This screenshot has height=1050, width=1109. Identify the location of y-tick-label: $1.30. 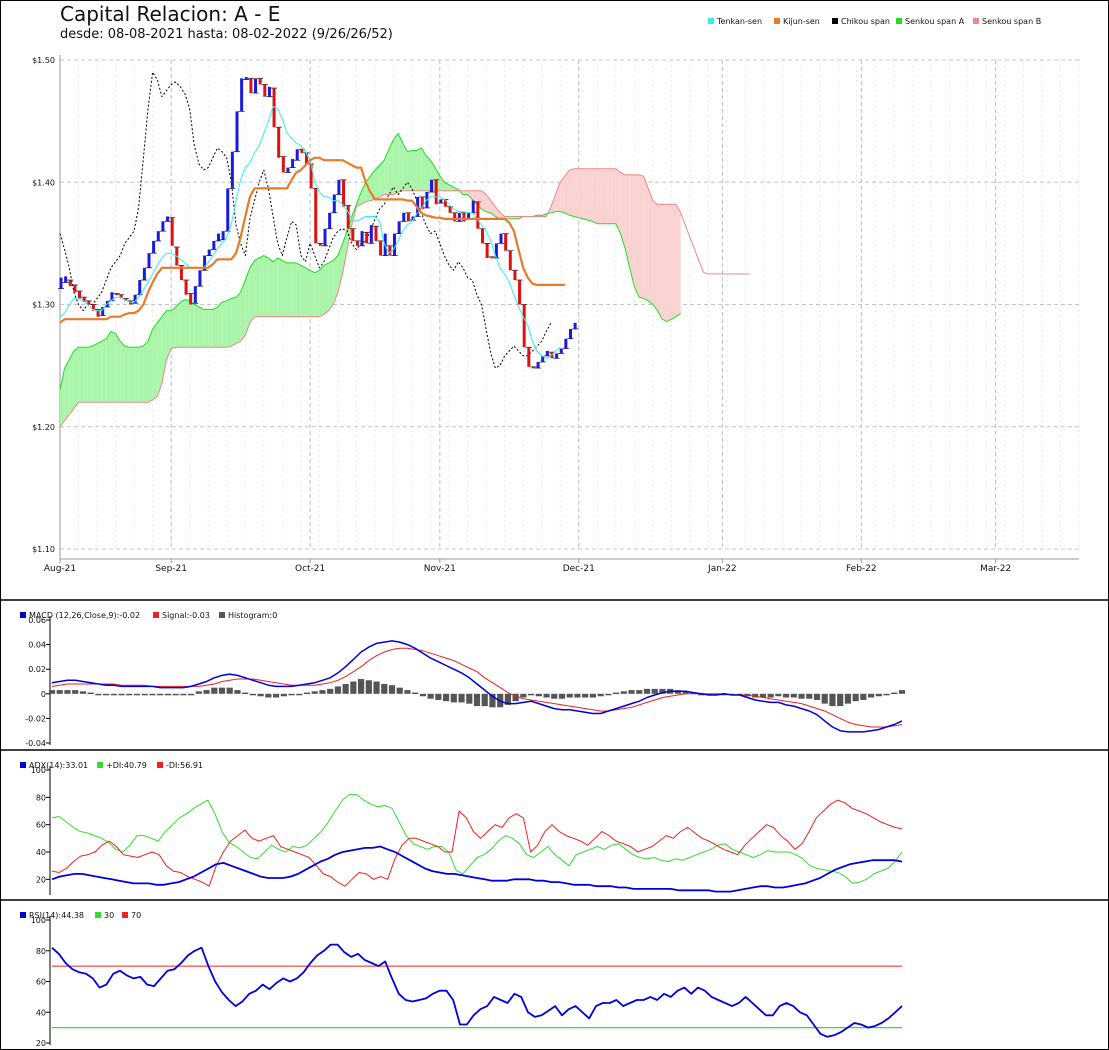
(43, 305).